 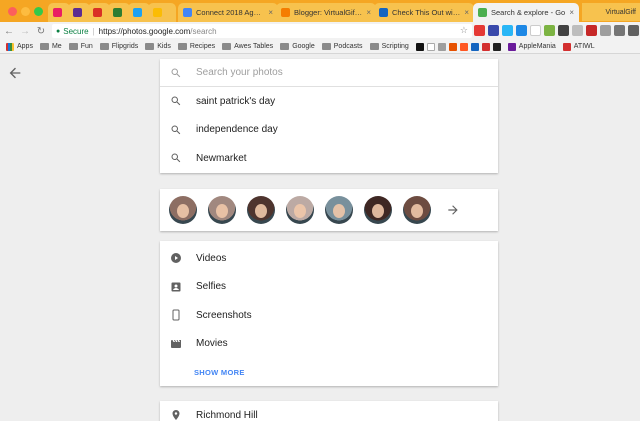 What do you see at coordinates (329, 411) in the screenshot?
I see `place-item: Richmond Hill` at bounding box center [329, 411].